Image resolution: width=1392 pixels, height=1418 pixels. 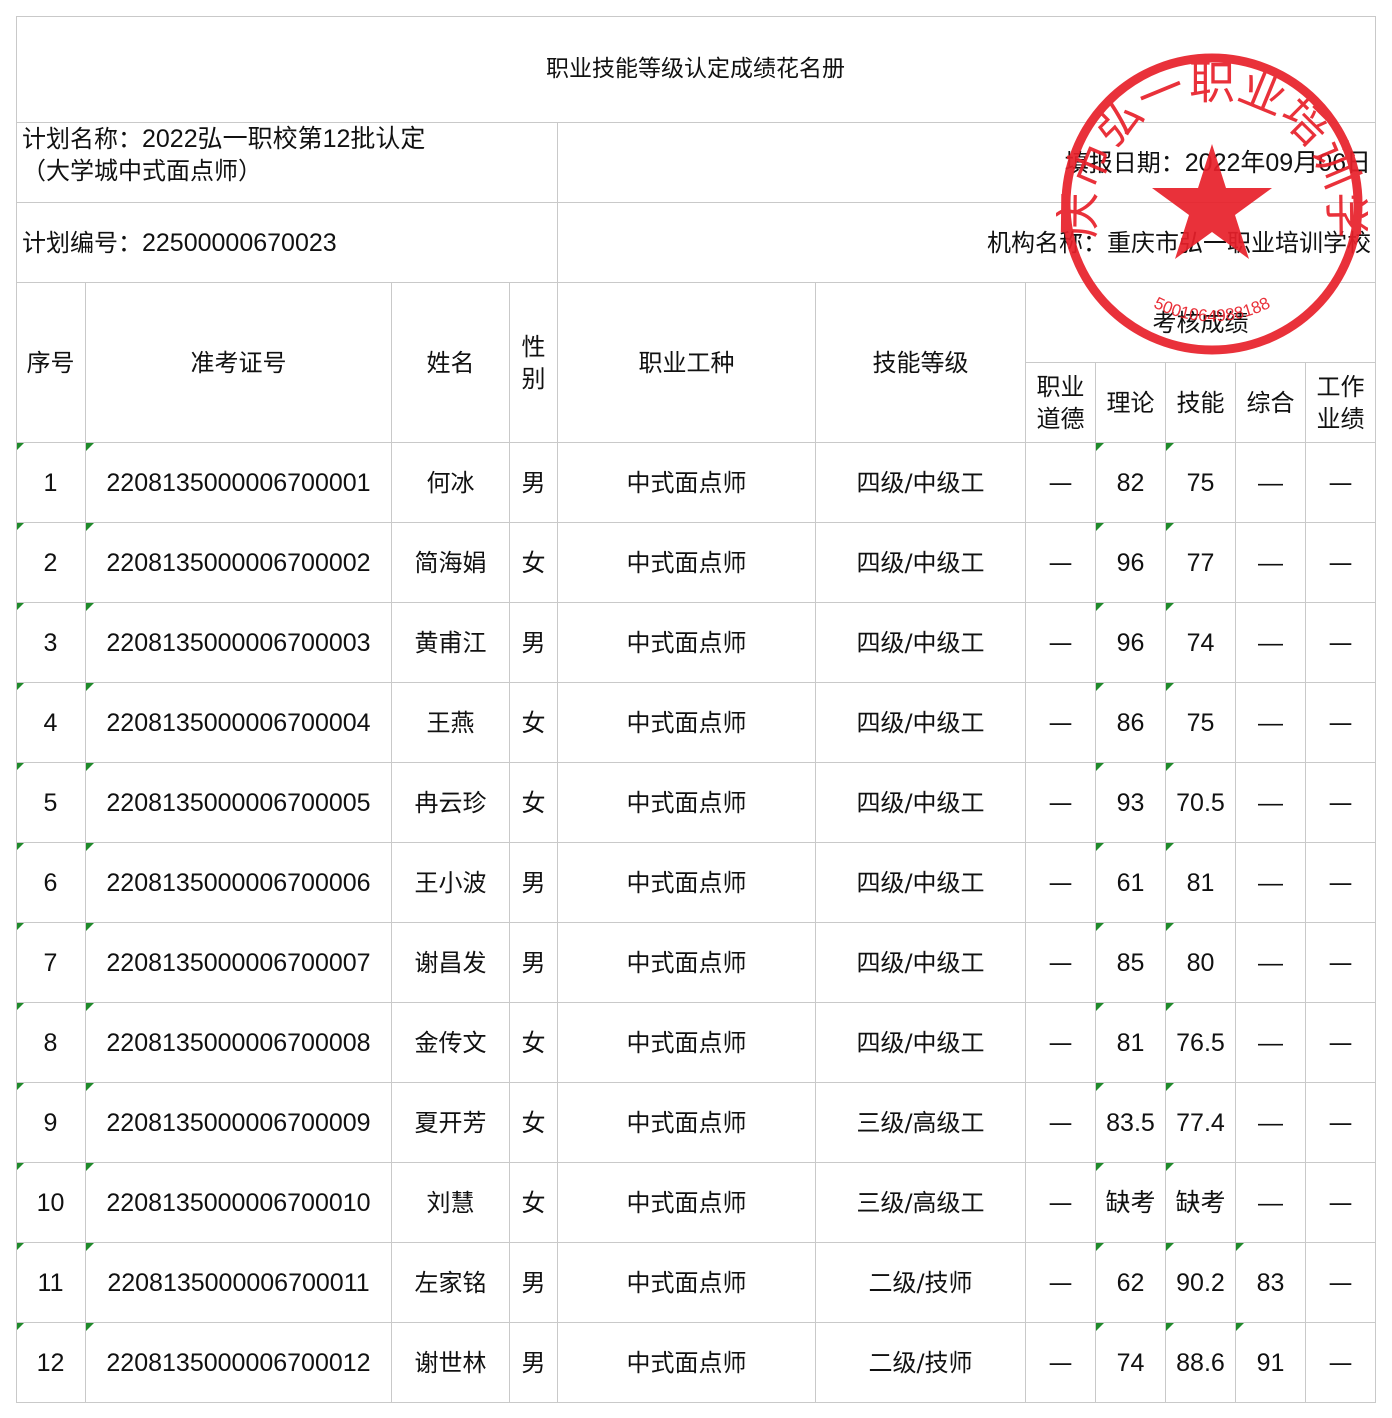 What do you see at coordinates (1124, 162) in the screenshot?
I see `fill-date-label: 填报日期：` at bounding box center [1124, 162].